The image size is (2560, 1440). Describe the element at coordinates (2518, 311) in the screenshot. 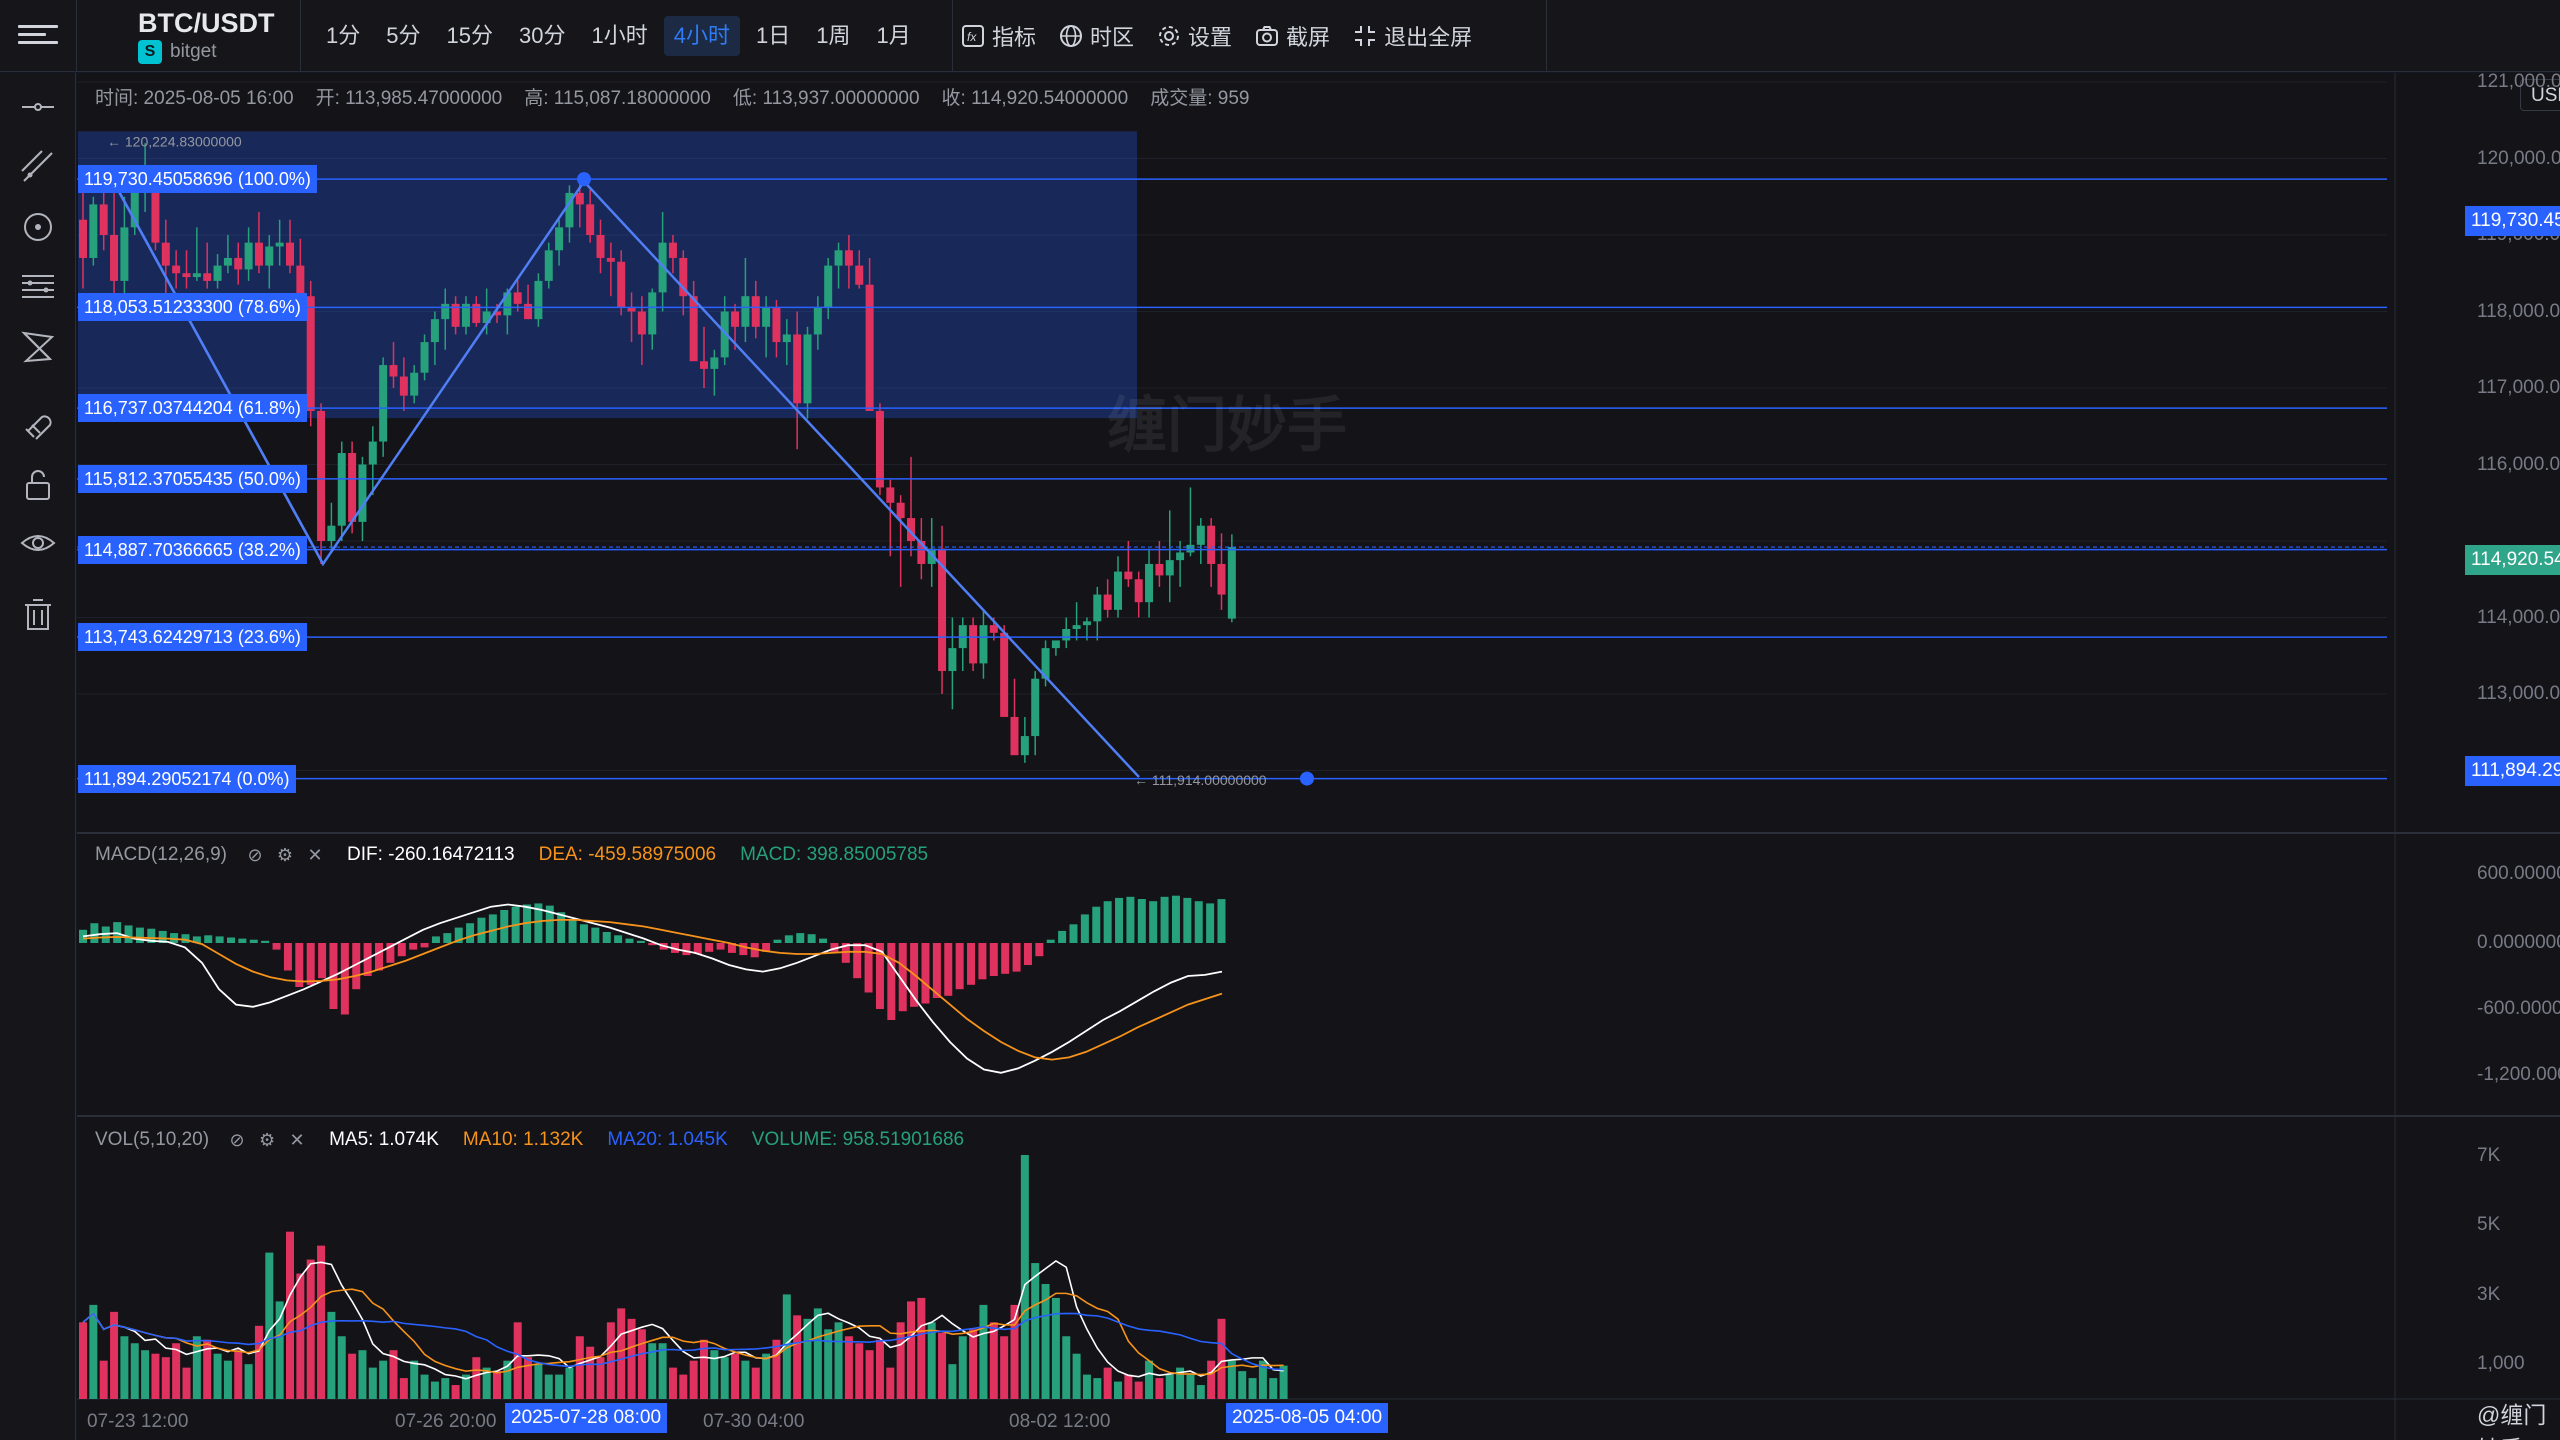

I see `price-axis-label: 118,000.00000000` at that location.